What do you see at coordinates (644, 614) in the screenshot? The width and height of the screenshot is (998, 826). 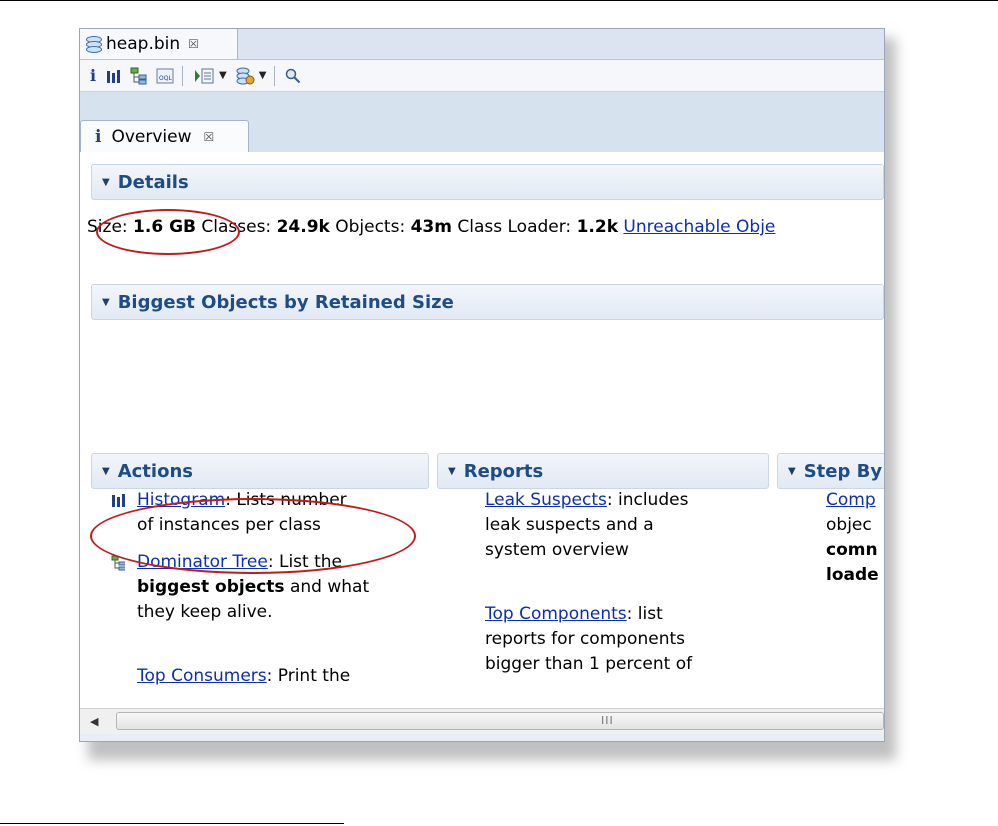 I see `top-components-description: : list` at bounding box center [644, 614].